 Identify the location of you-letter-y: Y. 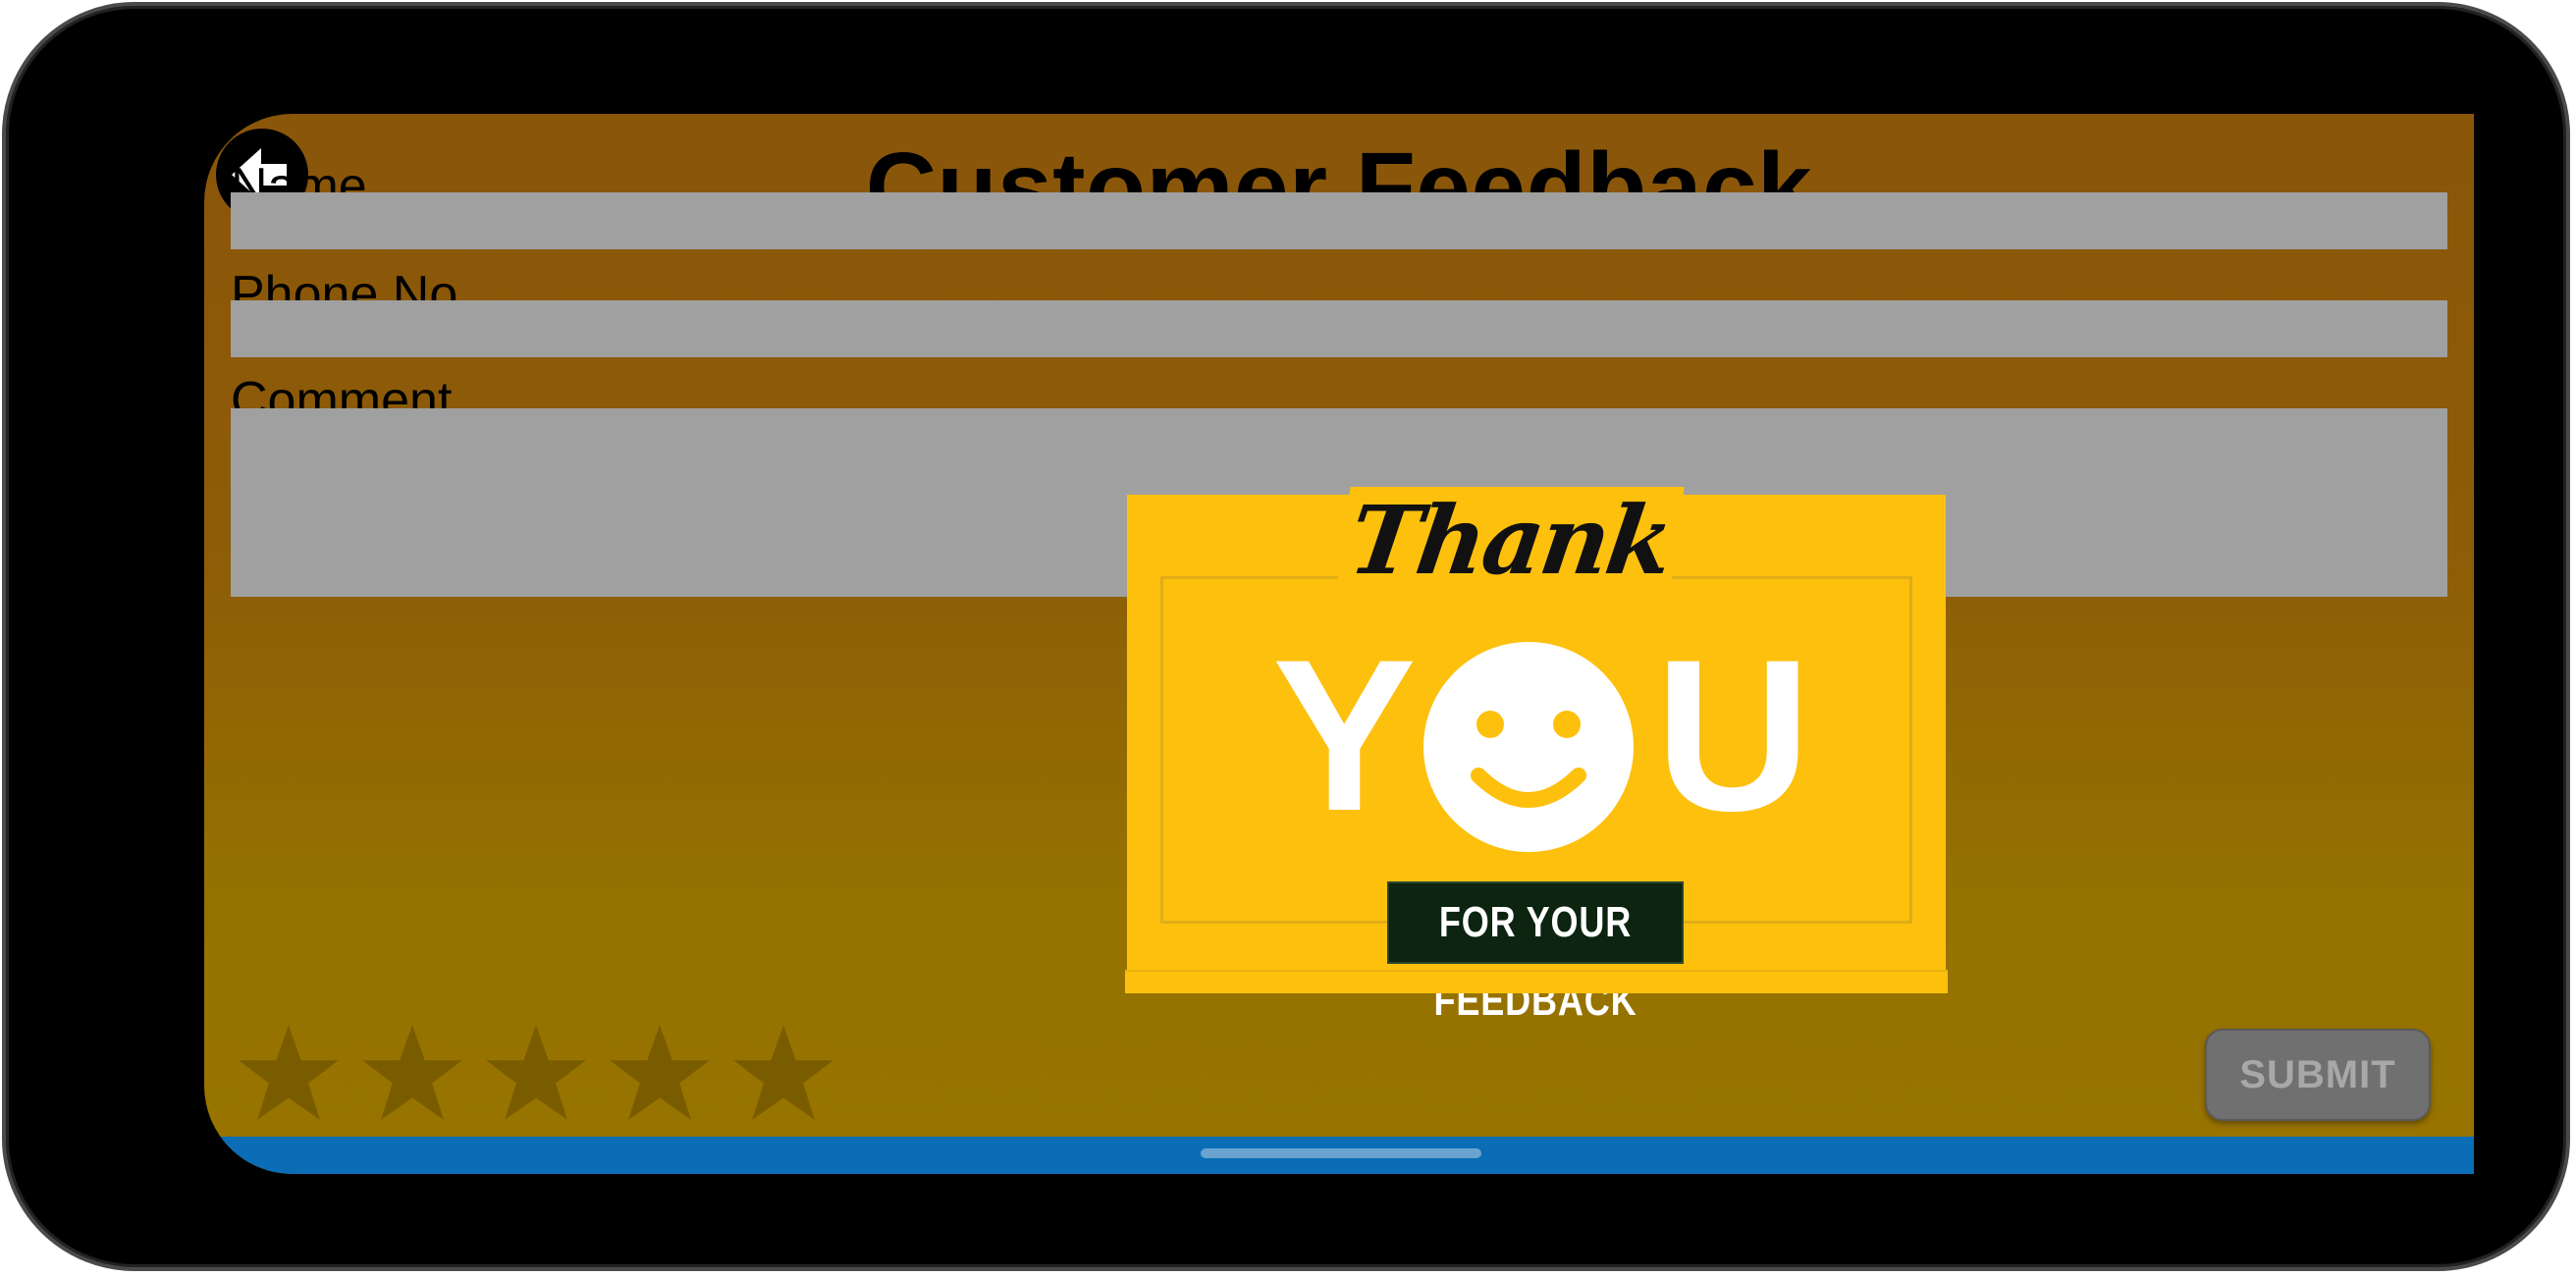
(1344, 735).